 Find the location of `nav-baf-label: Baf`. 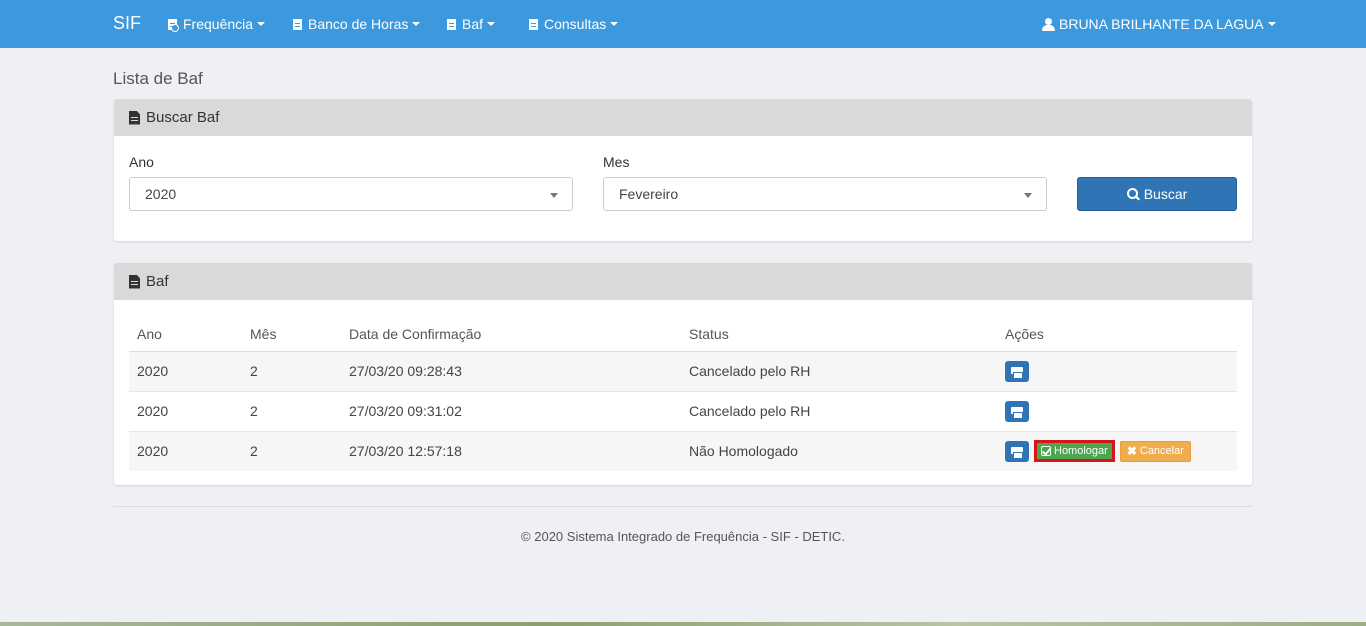

nav-baf-label: Baf is located at coordinates (473, 24).